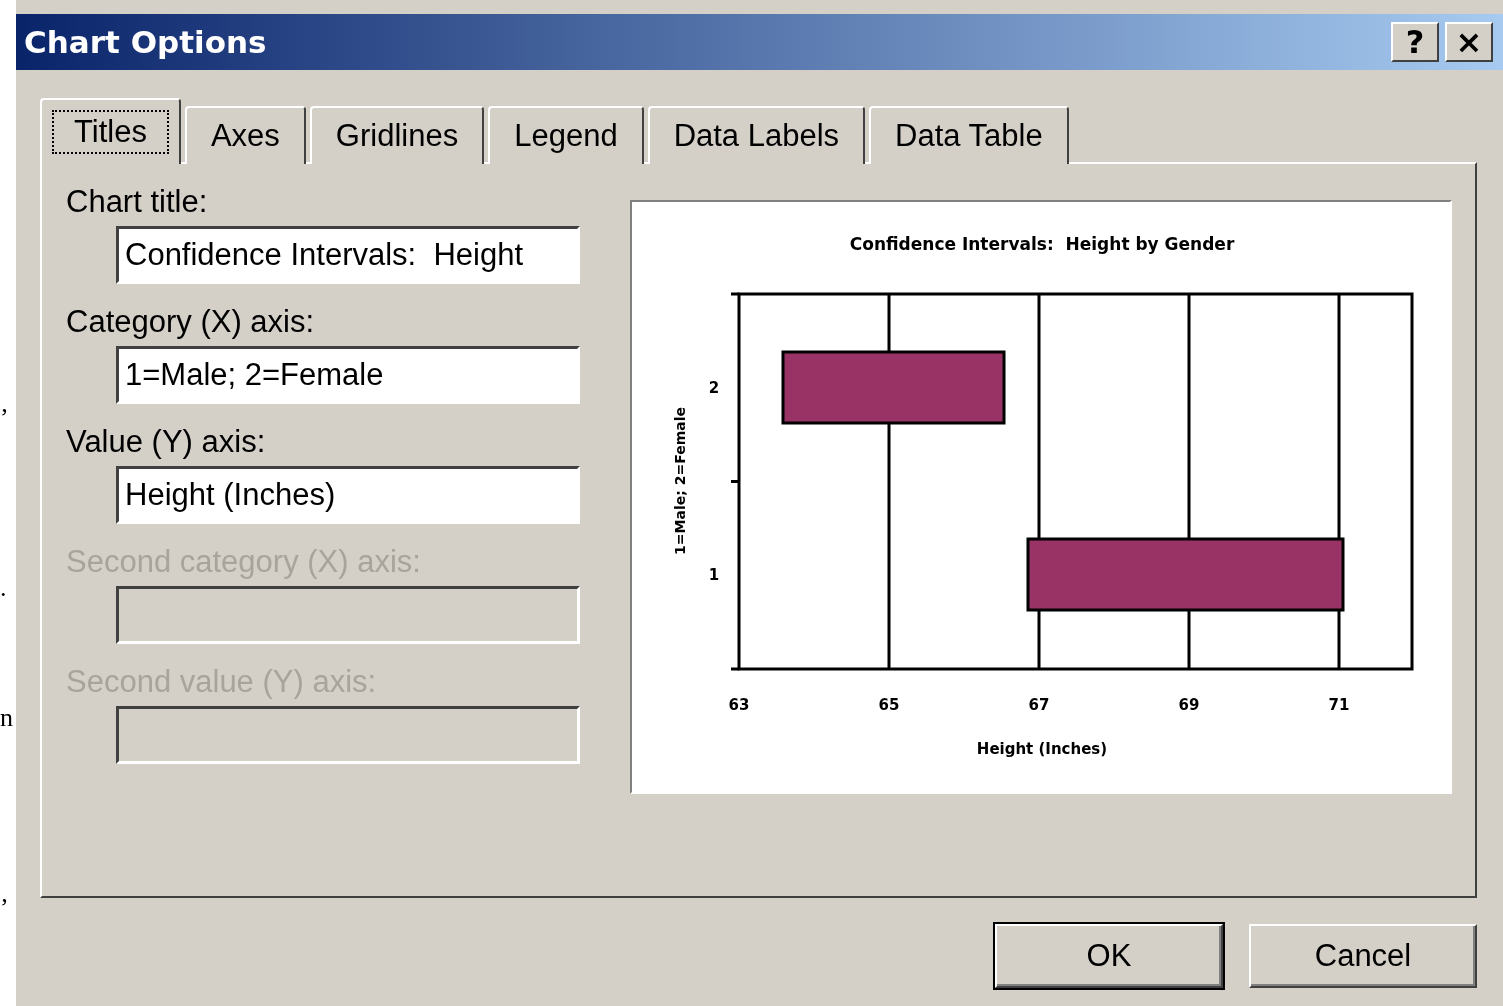  I want to click on field-label: Value (Y) axis:, so click(166, 442).